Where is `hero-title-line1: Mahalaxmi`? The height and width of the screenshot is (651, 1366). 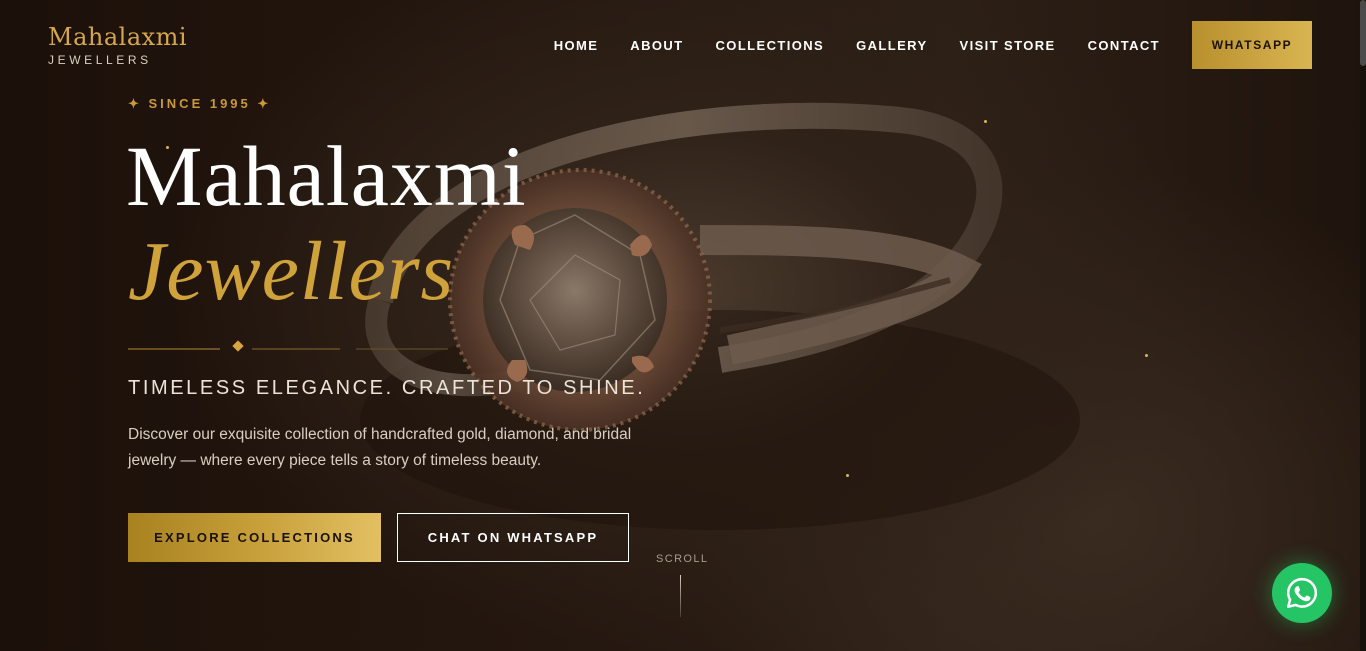
hero-title-line1: Mahalaxmi is located at coordinates (326, 176).